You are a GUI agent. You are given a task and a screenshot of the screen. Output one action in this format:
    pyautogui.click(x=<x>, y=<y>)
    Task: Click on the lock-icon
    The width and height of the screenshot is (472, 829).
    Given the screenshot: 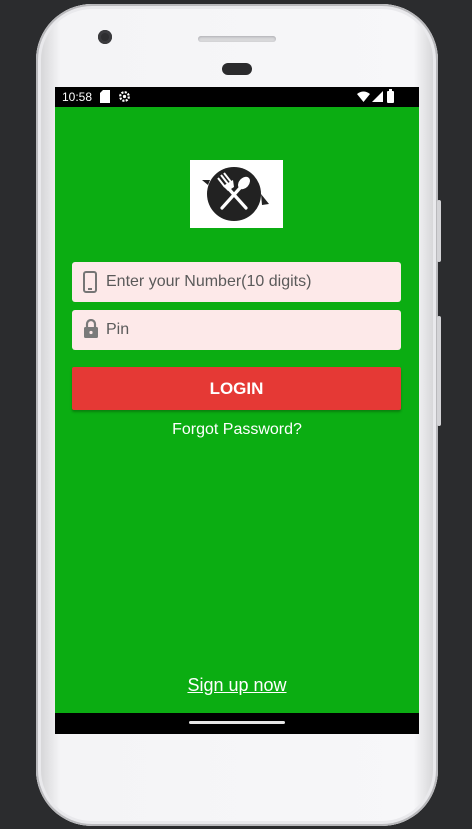 What is the action you would take?
    pyautogui.click(x=91, y=328)
    